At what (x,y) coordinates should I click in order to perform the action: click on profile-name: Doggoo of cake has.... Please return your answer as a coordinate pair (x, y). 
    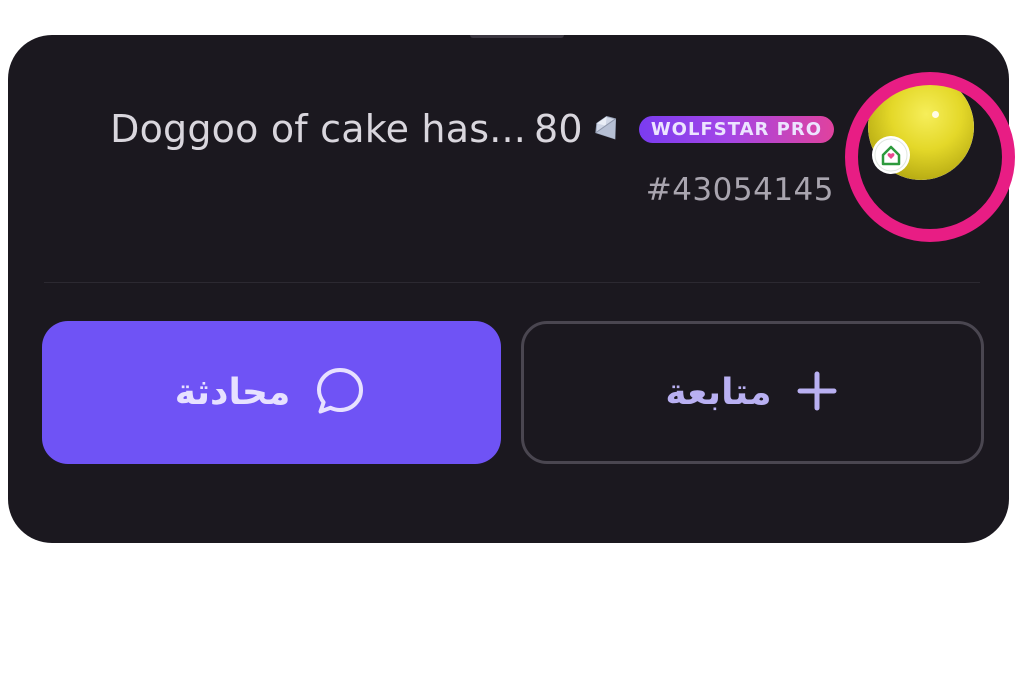
    Looking at the image, I should click on (318, 129).